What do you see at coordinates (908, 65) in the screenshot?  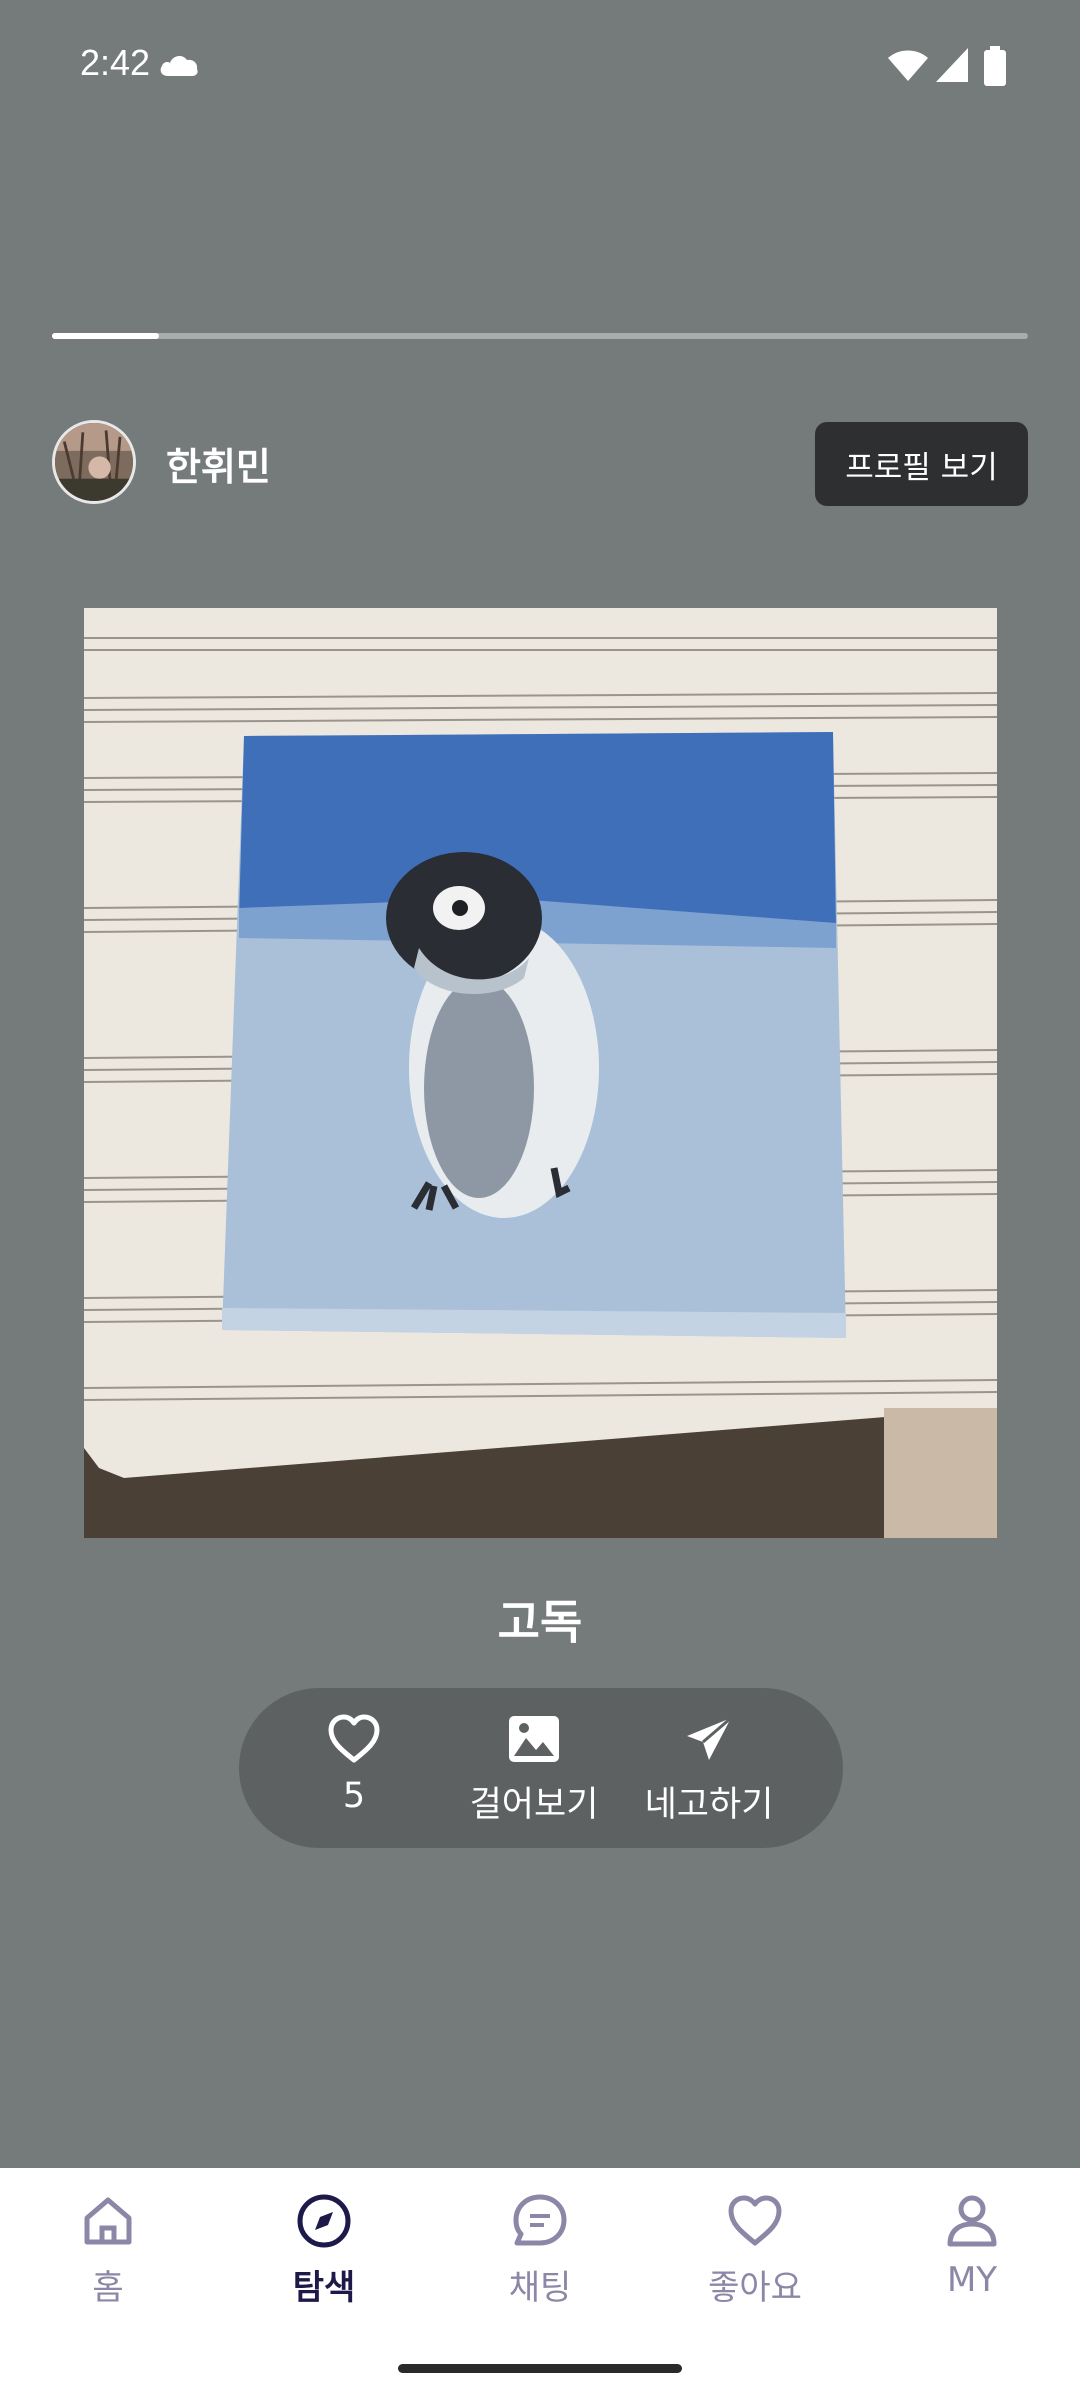 I see `wifi-icon` at bounding box center [908, 65].